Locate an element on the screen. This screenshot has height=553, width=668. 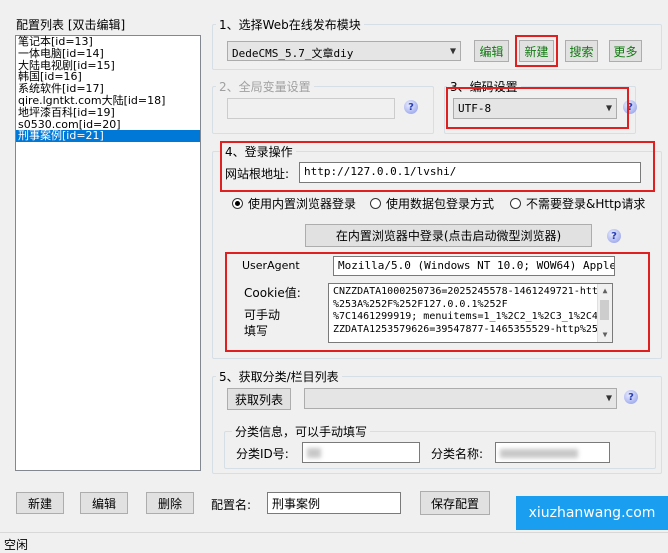
watermark: xiuzhanwang.com is located at coordinates (592, 513).